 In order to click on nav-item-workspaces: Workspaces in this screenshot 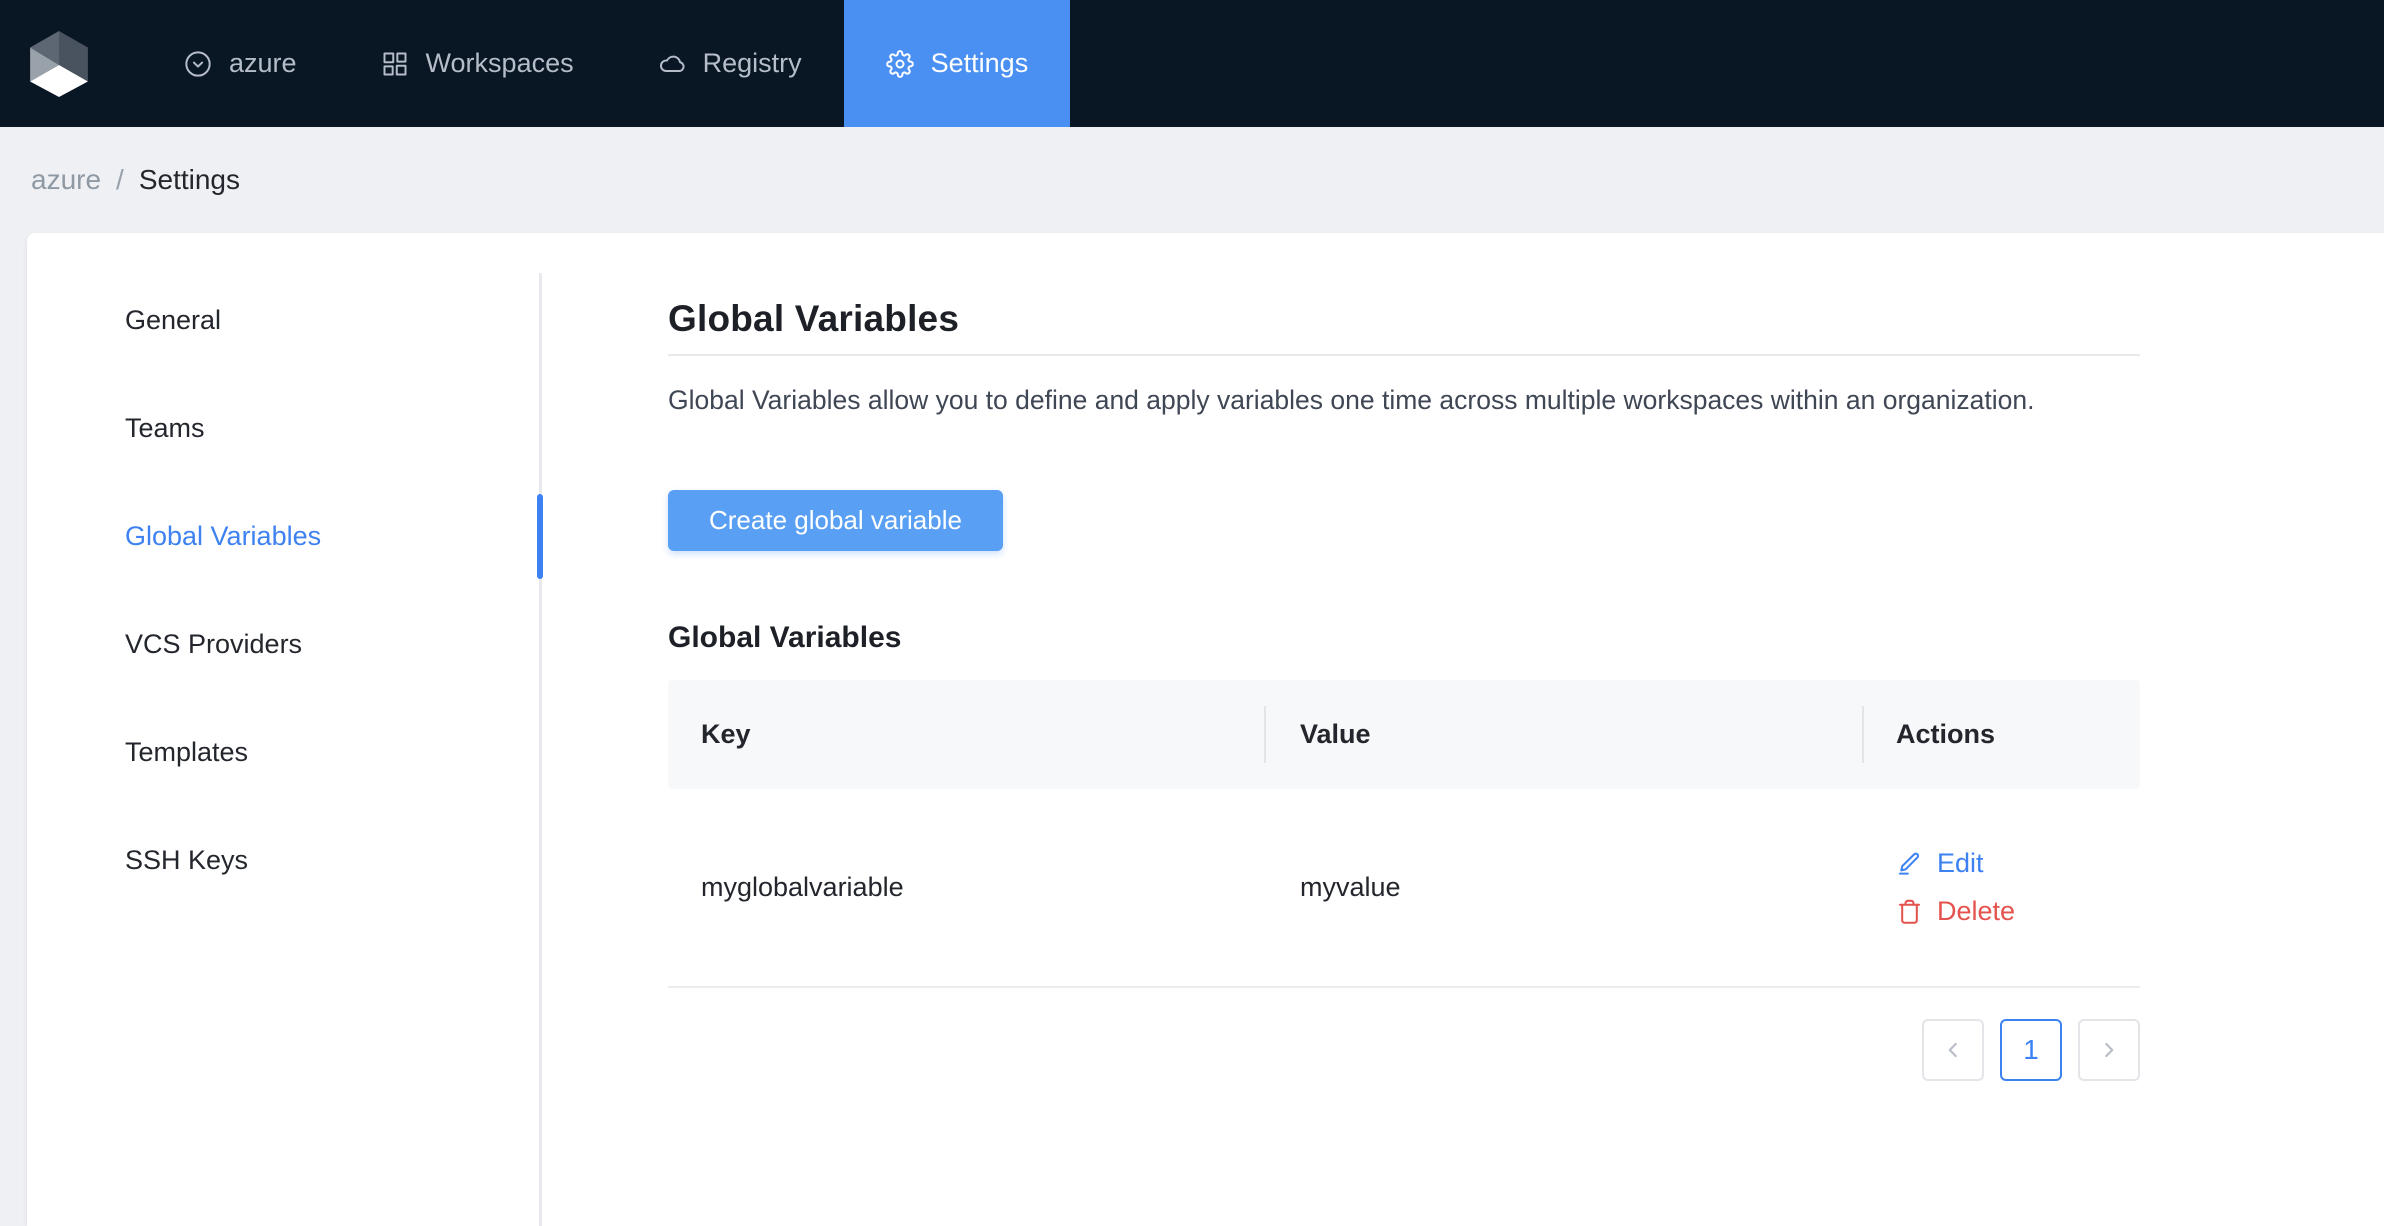, I will do `click(477, 63)`.